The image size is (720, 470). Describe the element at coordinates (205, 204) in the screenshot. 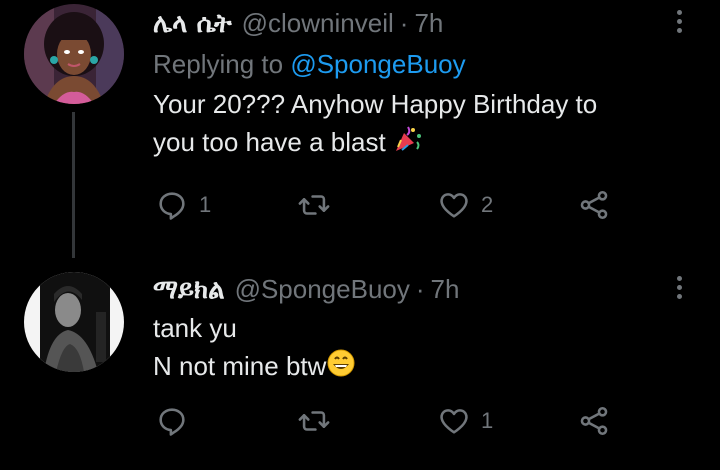

I see `reply-count: 1` at that location.